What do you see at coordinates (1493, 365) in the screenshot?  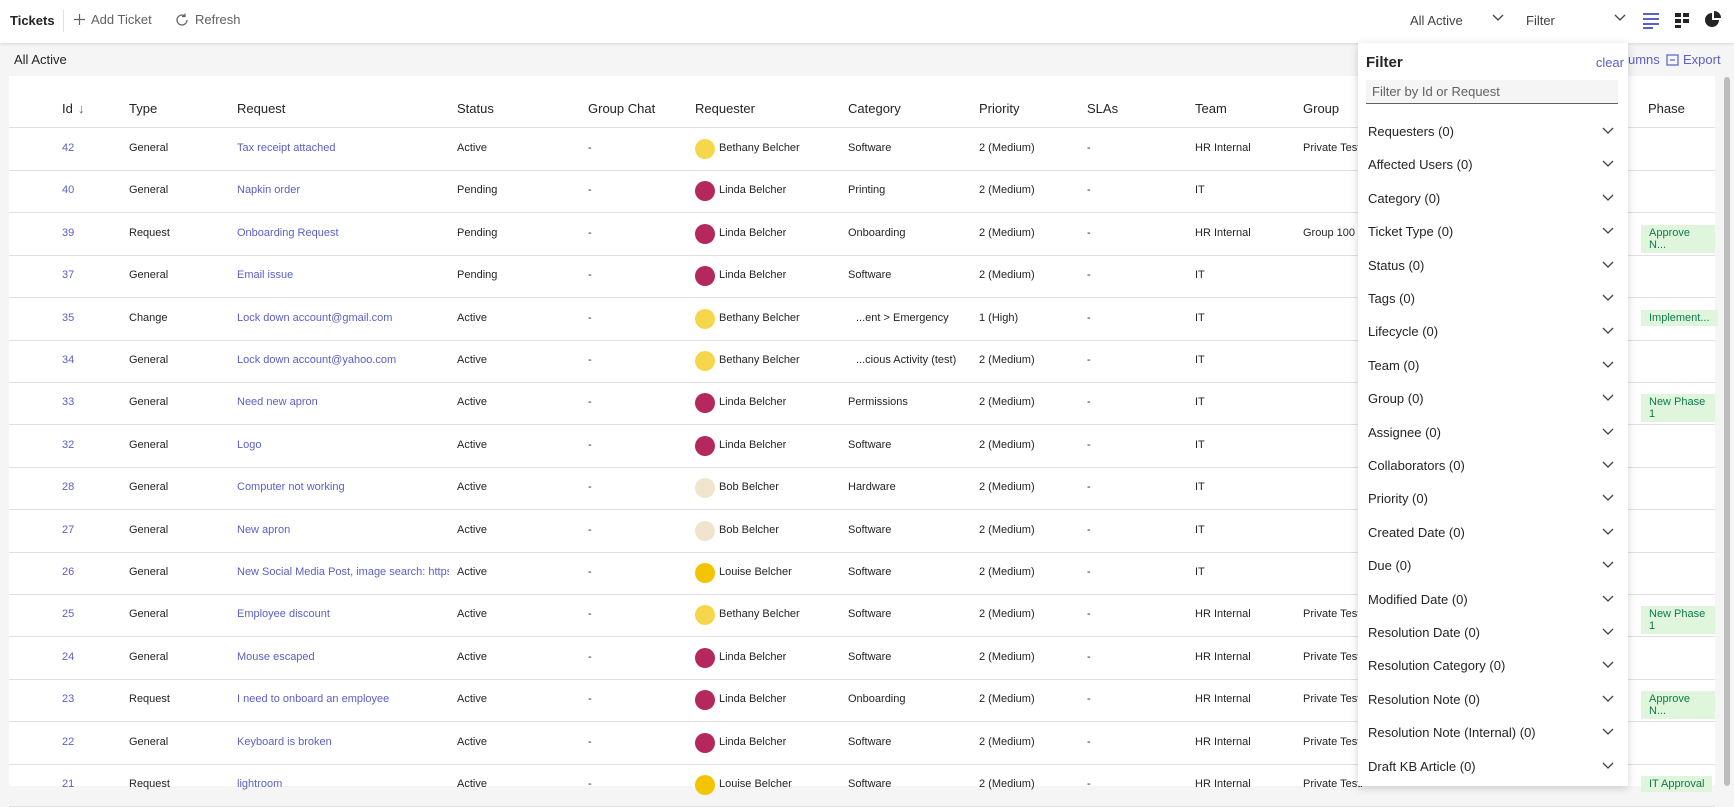 I see `filter-section: Team (0)` at bounding box center [1493, 365].